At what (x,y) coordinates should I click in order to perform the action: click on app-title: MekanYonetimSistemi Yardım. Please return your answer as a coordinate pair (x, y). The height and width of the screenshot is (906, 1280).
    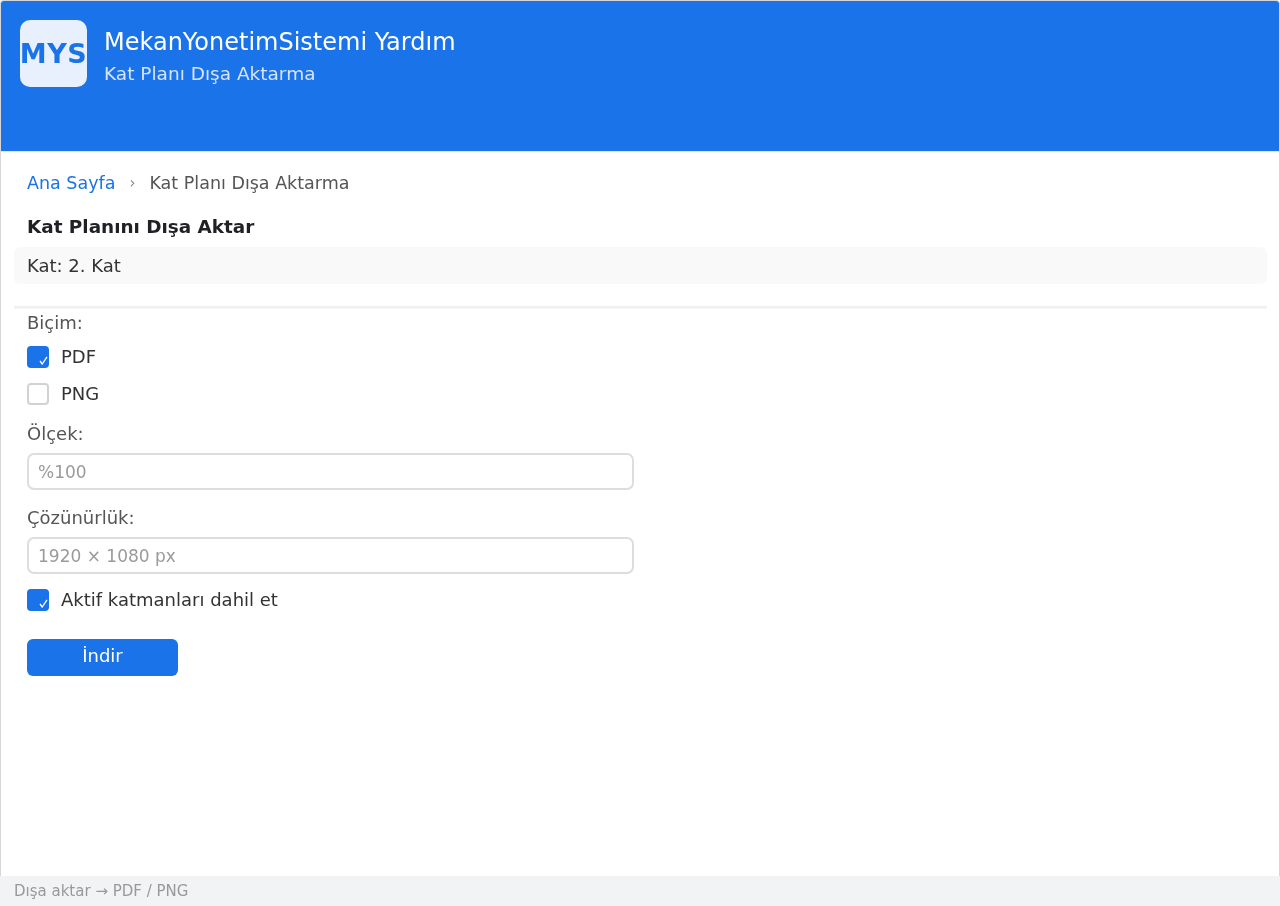
    Looking at the image, I should click on (280, 42).